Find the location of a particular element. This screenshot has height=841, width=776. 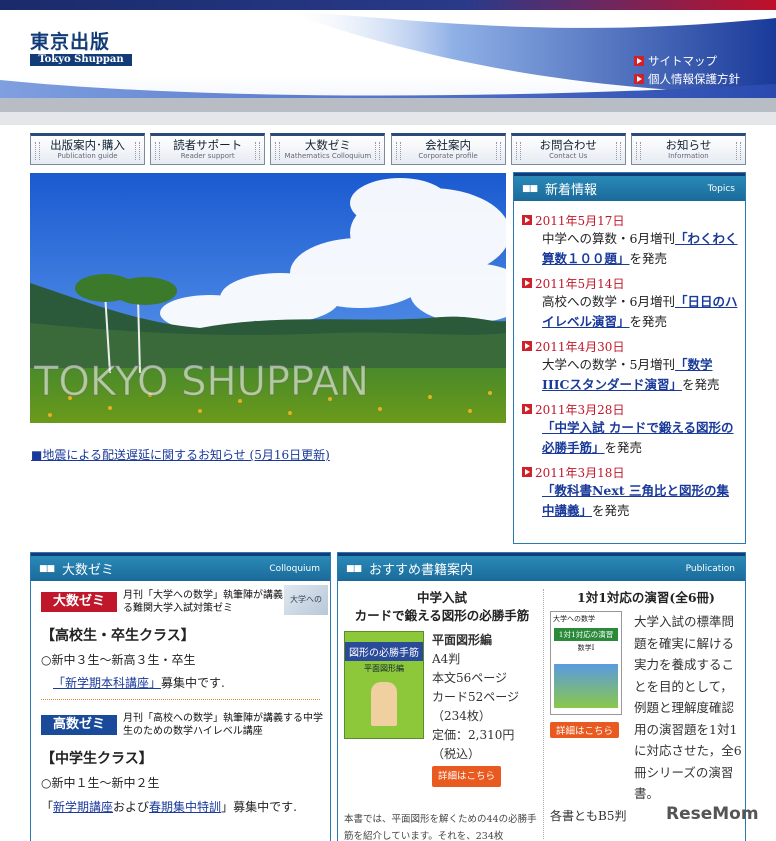

character-illustration is located at coordinates (384, 704).